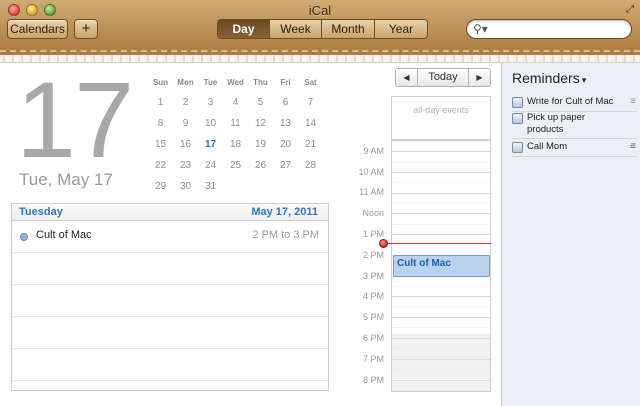 The width and height of the screenshot is (640, 406). I want to click on event-time: 2 PM to 3 PM, so click(285, 235).